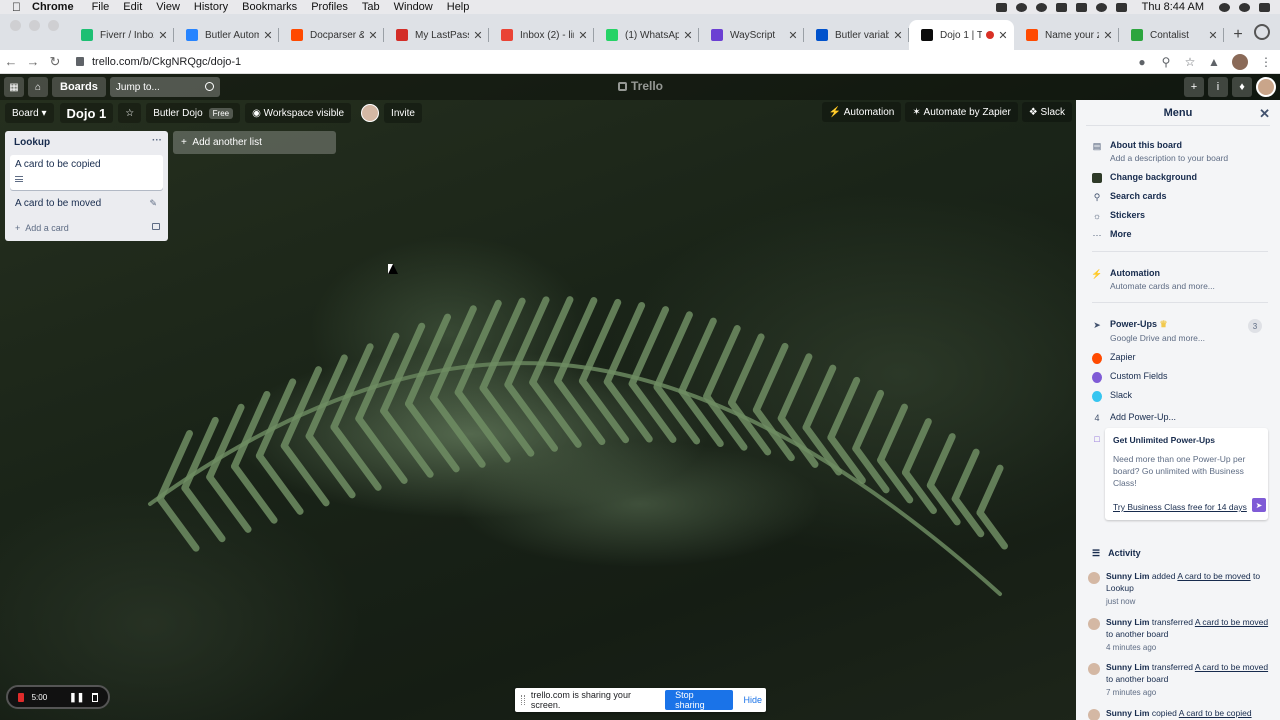 This screenshot has height=720, width=1280. Describe the element at coordinates (1021, 7) in the screenshot. I see `brightness-icon` at that location.